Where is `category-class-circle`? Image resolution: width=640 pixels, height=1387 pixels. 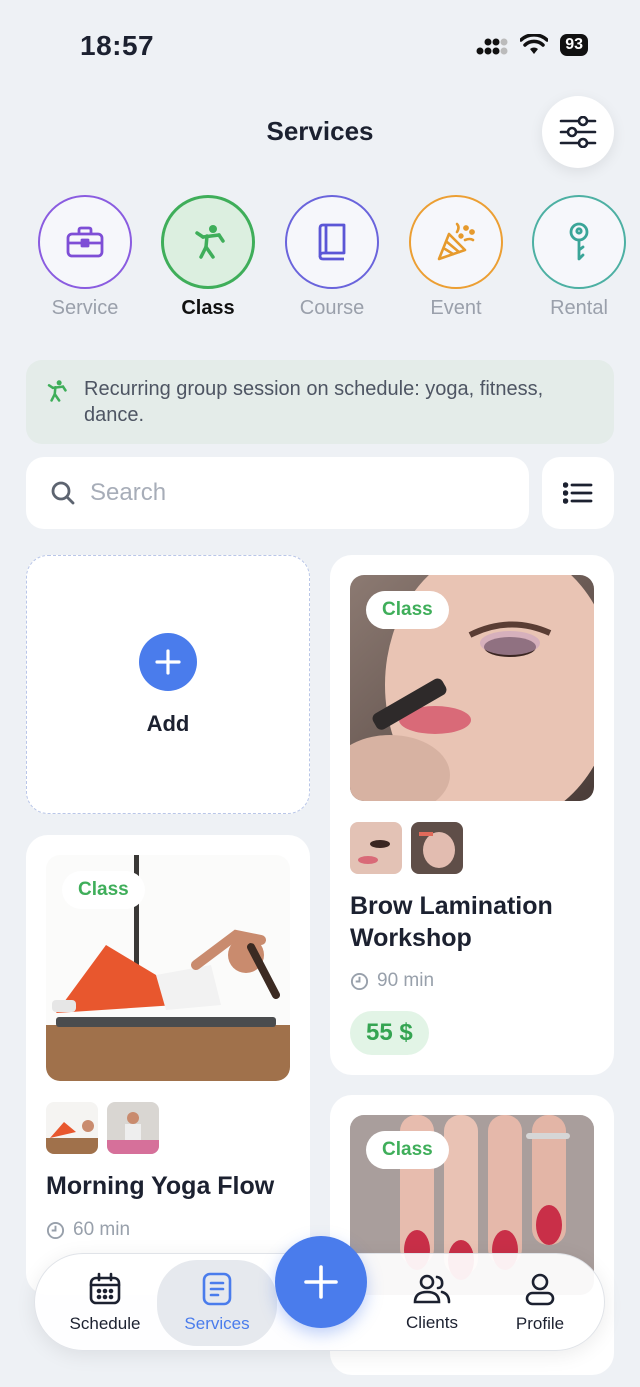 category-class-circle is located at coordinates (208, 242).